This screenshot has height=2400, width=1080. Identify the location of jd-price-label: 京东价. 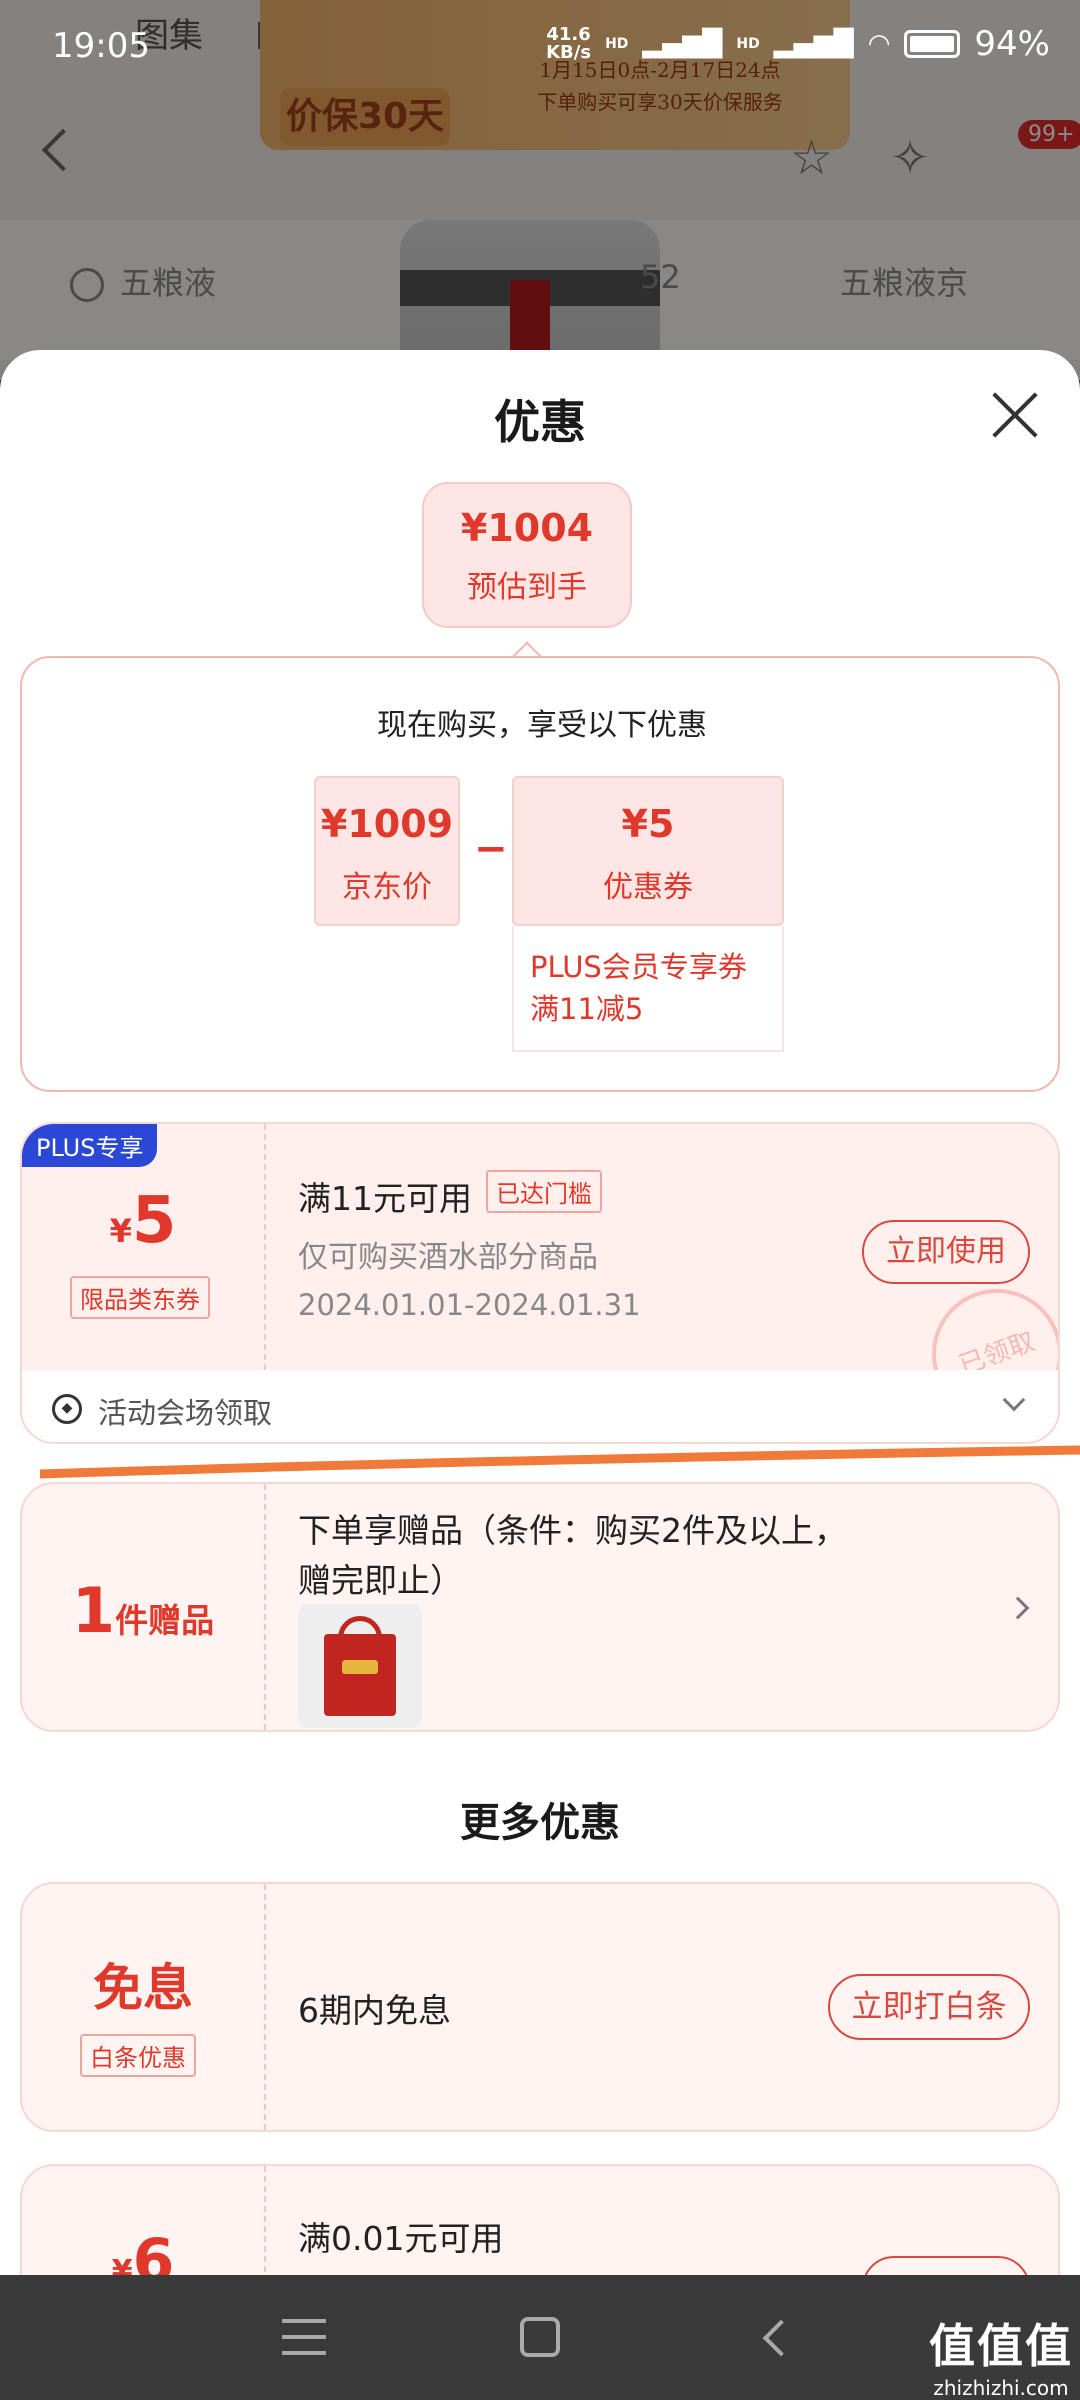
(387, 887).